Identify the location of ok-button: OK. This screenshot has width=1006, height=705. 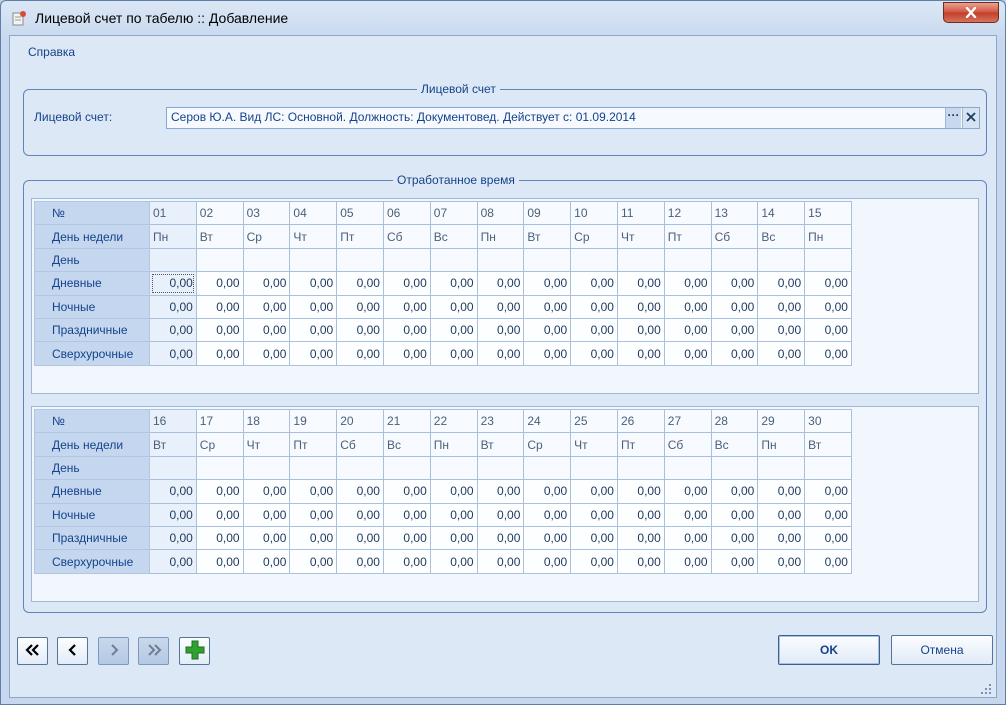
(829, 650).